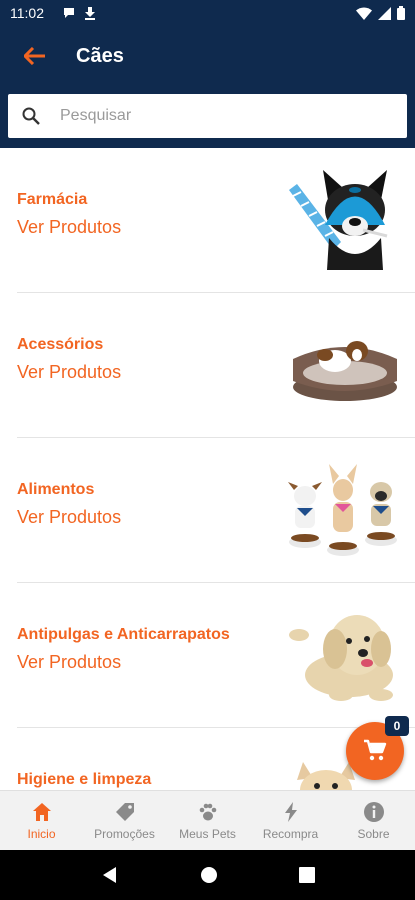 Image resolution: width=415 pixels, height=900 pixels. I want to click on nav-item-inicio: Inicio, so click(41, 820).